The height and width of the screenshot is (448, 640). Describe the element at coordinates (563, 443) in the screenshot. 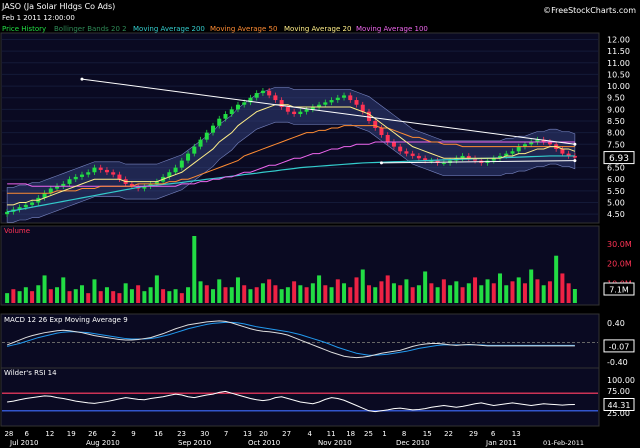

I see `end-date-label: 01-Feb-2011` at that location.